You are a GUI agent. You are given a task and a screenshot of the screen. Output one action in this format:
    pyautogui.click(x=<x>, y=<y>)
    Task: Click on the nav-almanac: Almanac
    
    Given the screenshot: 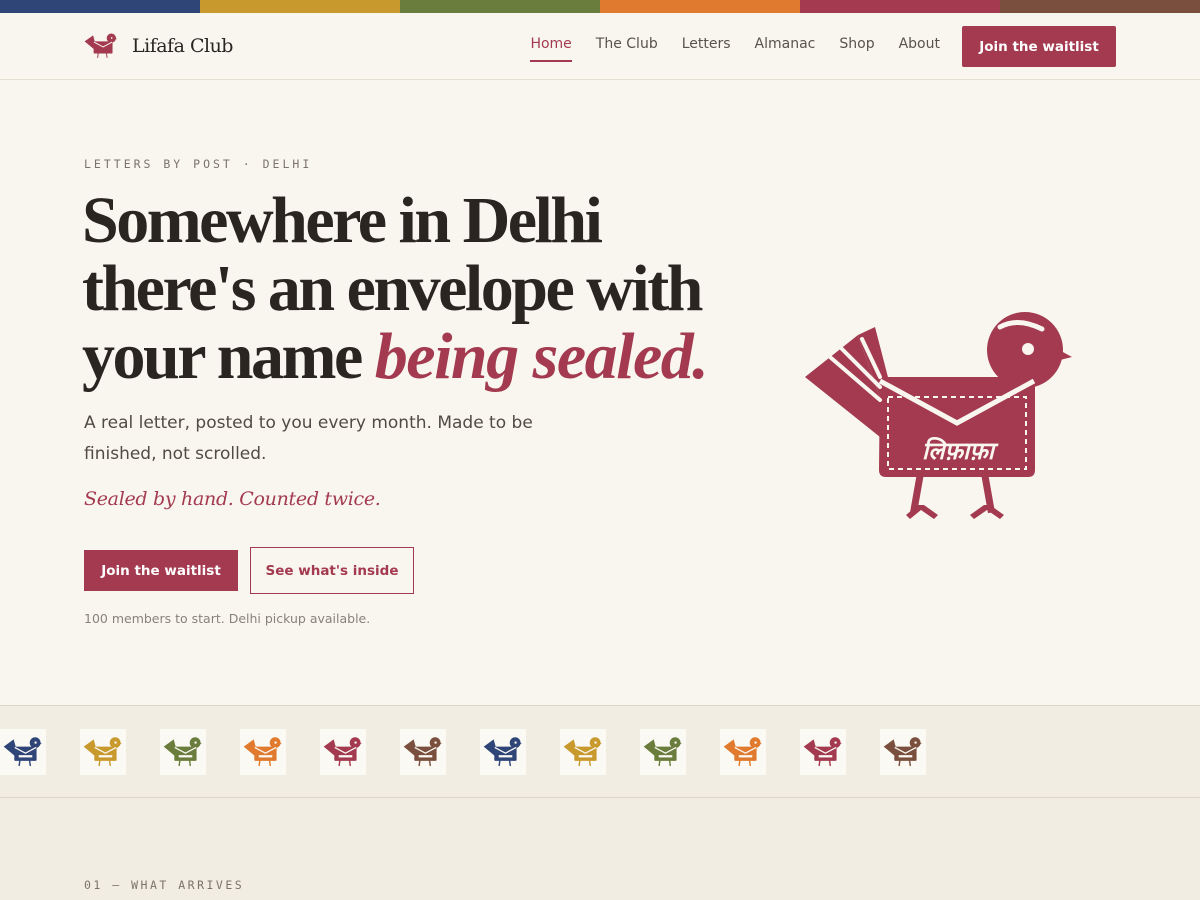 What is the action you would take?
    pyautogui.click(x=785, y=49)
    